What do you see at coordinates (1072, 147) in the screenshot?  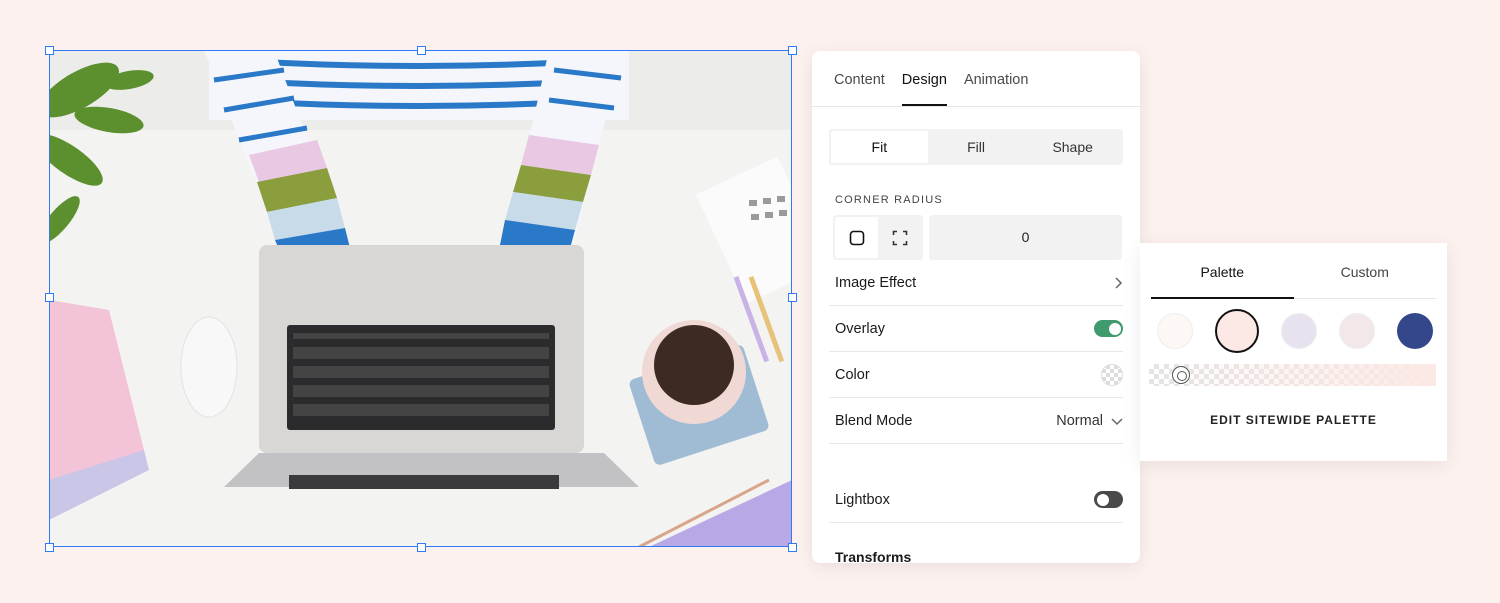 I see `fit-mode-shape: Shape` at bounding box center [1072, 147].